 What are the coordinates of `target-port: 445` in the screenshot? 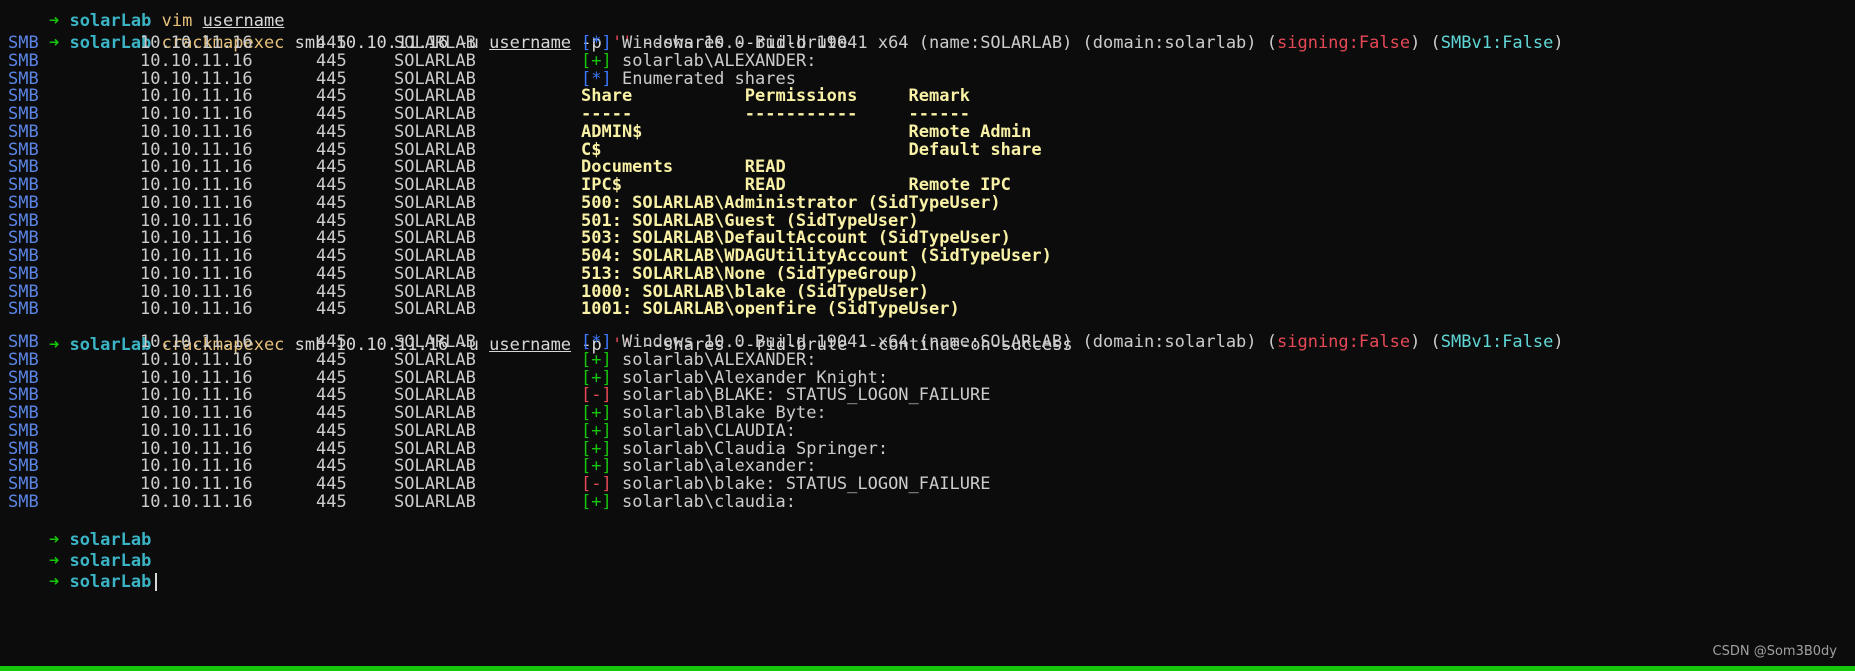 It's located at (331, 502).